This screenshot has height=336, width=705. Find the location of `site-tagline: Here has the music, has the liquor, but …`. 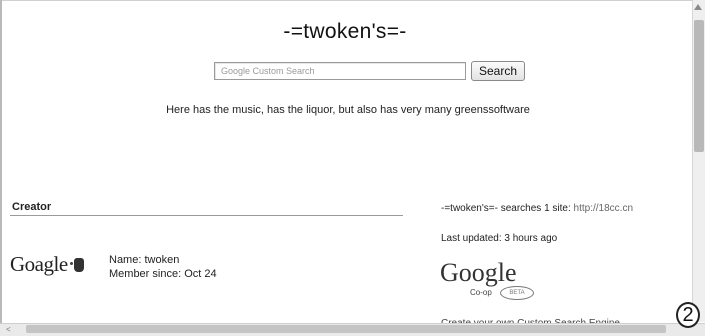

site-tagline: Here has the music, has the liquor, but … is located at coordinates (348, 110).